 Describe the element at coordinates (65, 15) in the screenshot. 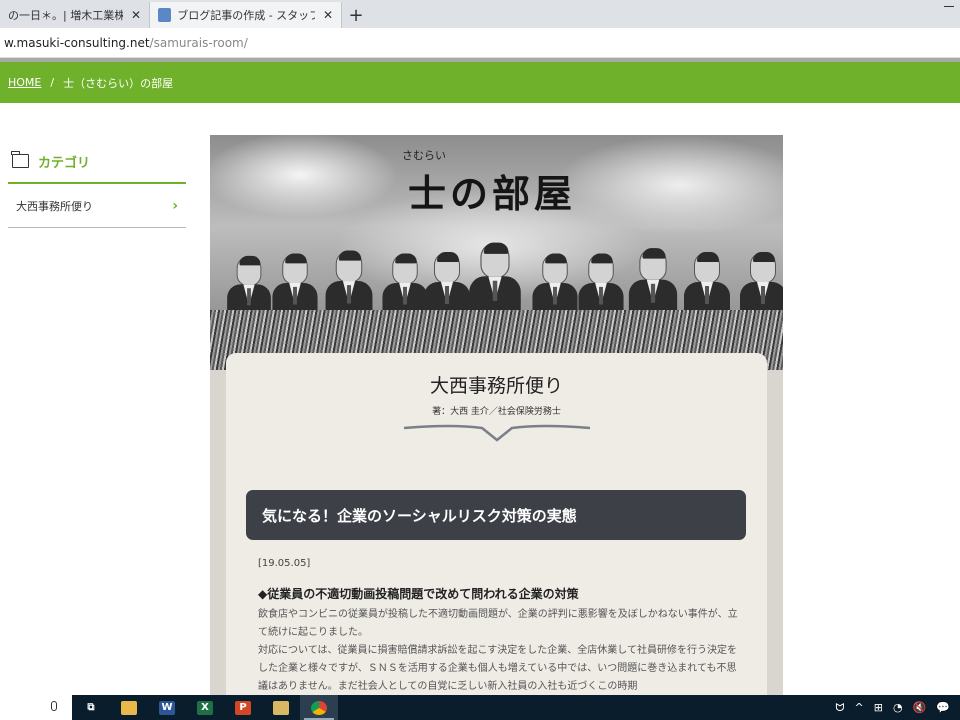

I see `tab-1-label: の一日＊。| 増木工業株式会` at that location.